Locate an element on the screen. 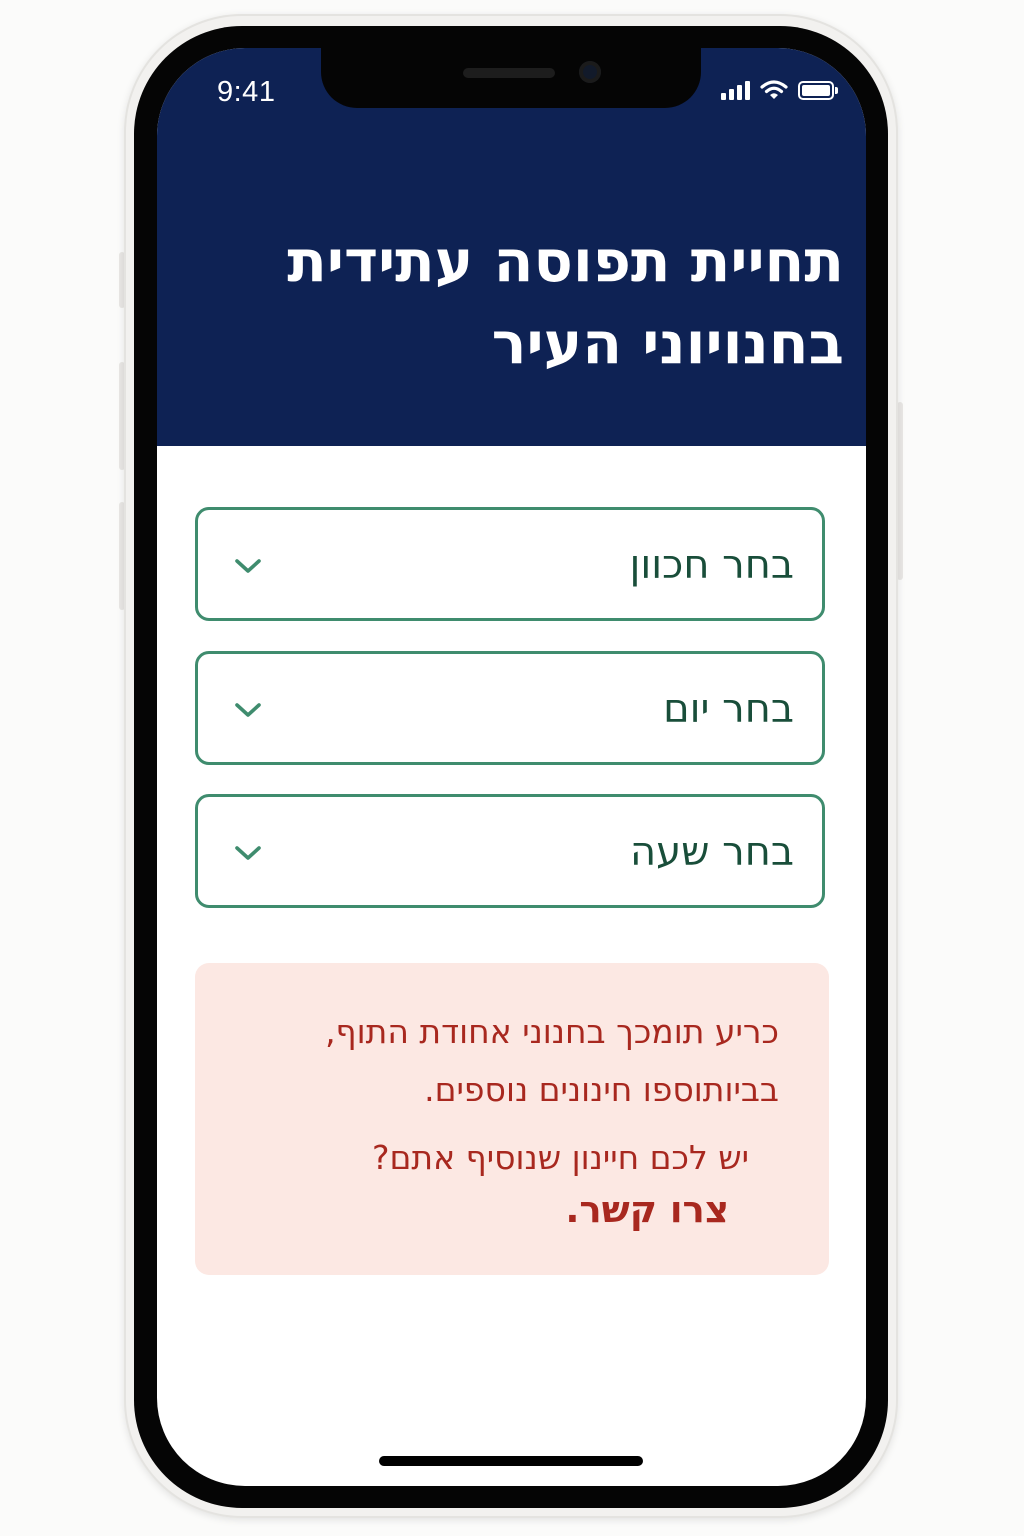  home-indicator is located at coordinates (511, 1461).